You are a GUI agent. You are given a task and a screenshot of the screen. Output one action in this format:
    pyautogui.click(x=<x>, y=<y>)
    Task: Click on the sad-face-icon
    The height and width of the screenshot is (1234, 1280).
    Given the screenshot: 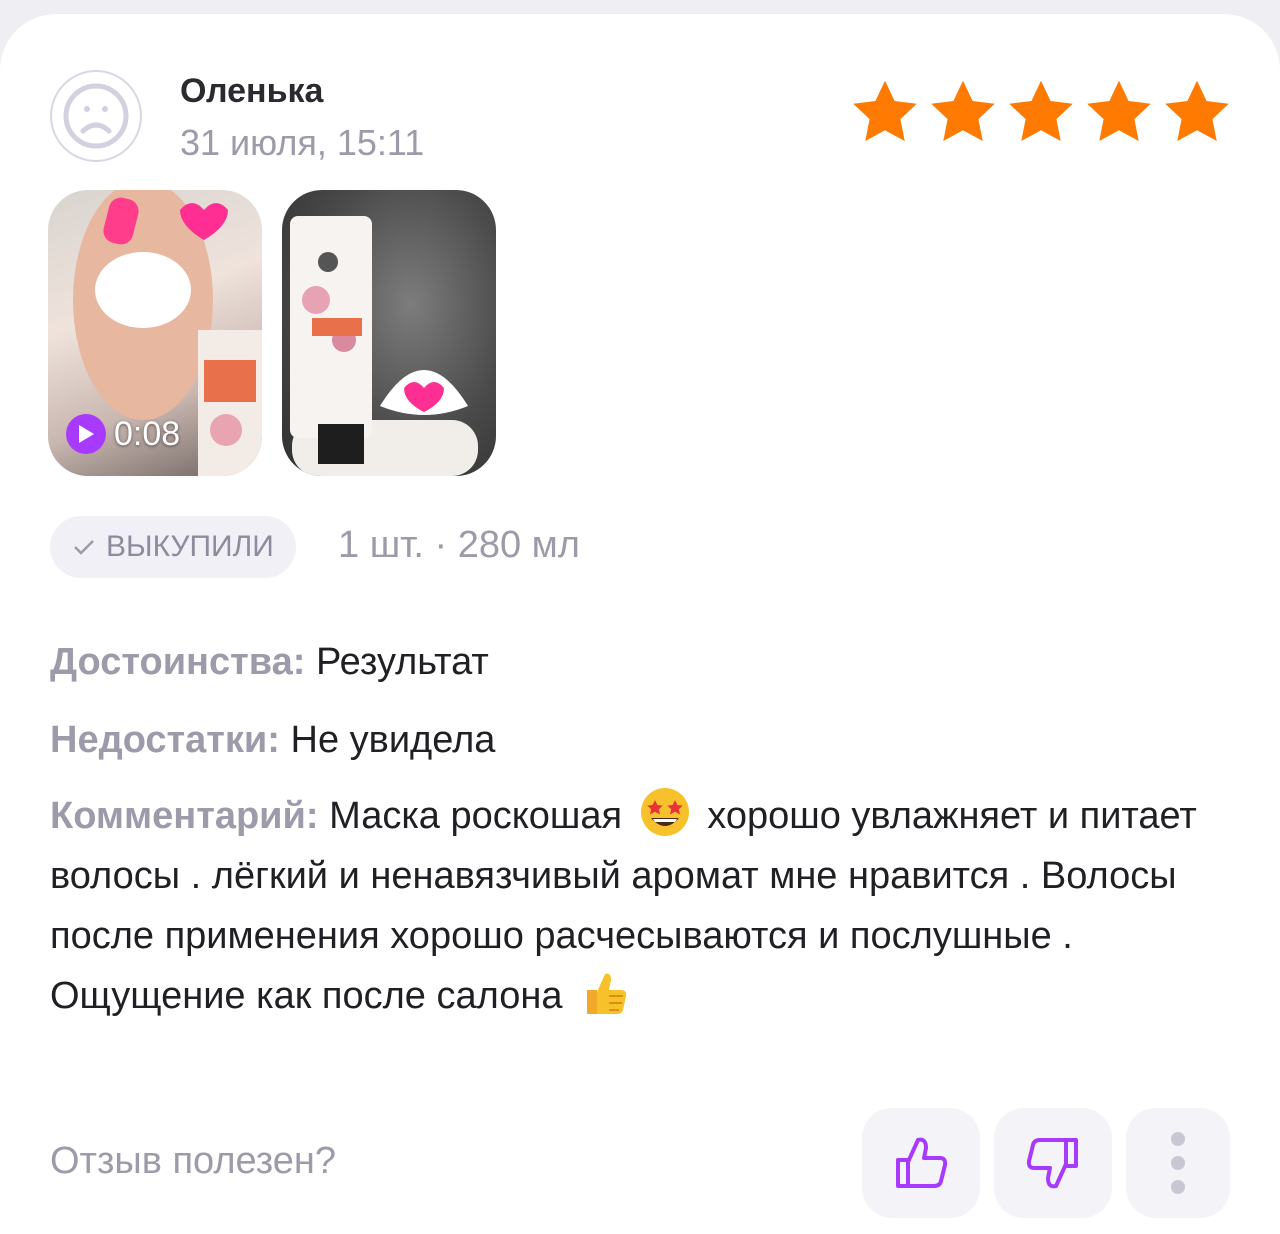 What is the action you would take?
    pyautogui.click(x=96, y=116)
    